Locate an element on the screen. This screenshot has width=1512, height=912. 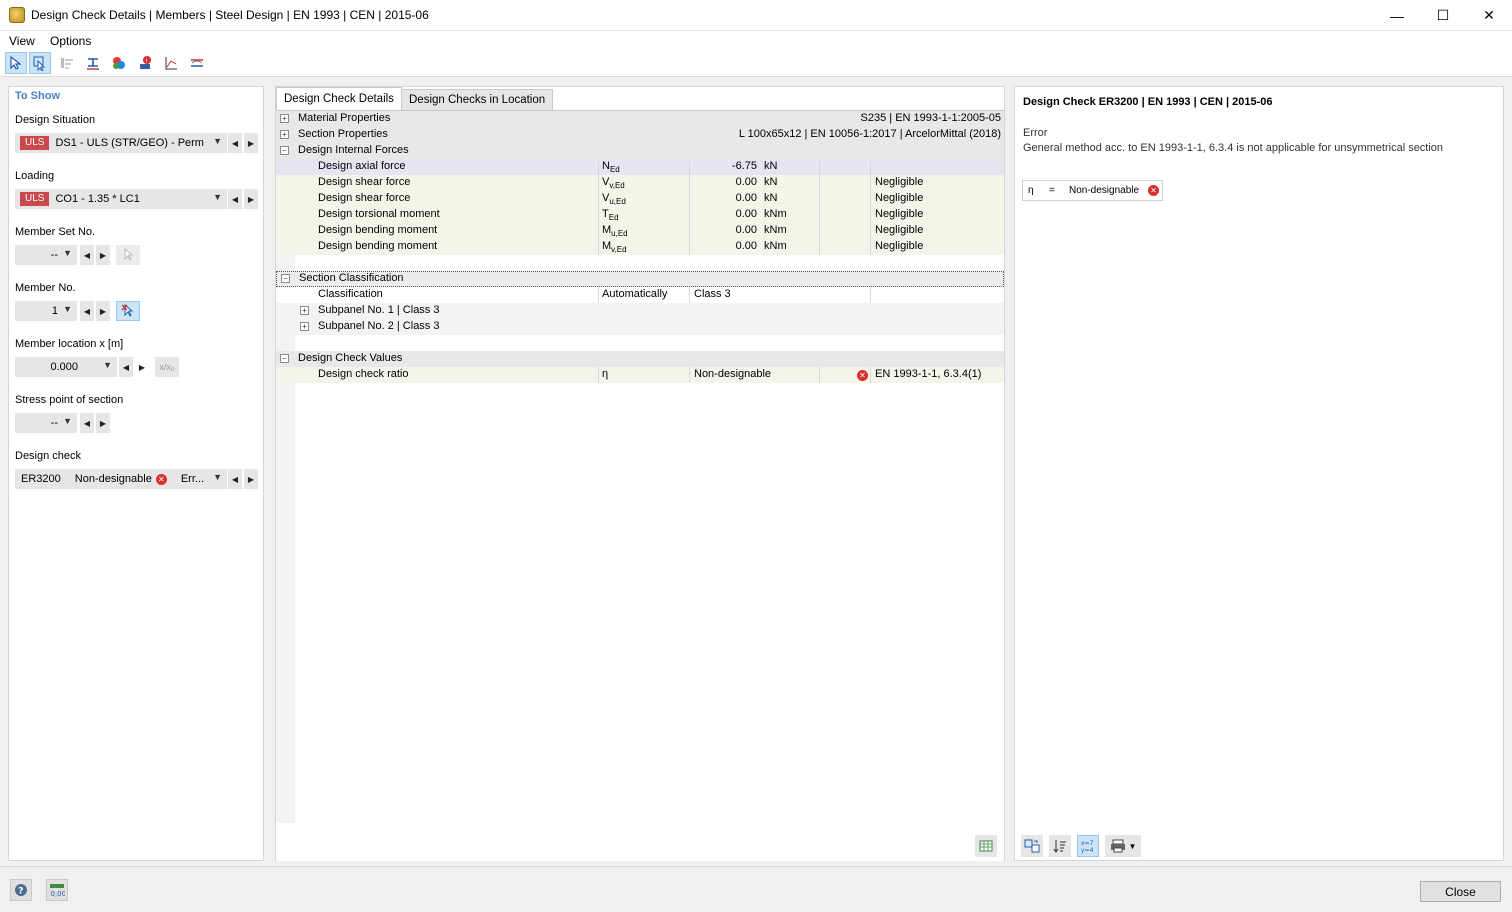
info-marker-icon: i is located at coordinates (145, 63).